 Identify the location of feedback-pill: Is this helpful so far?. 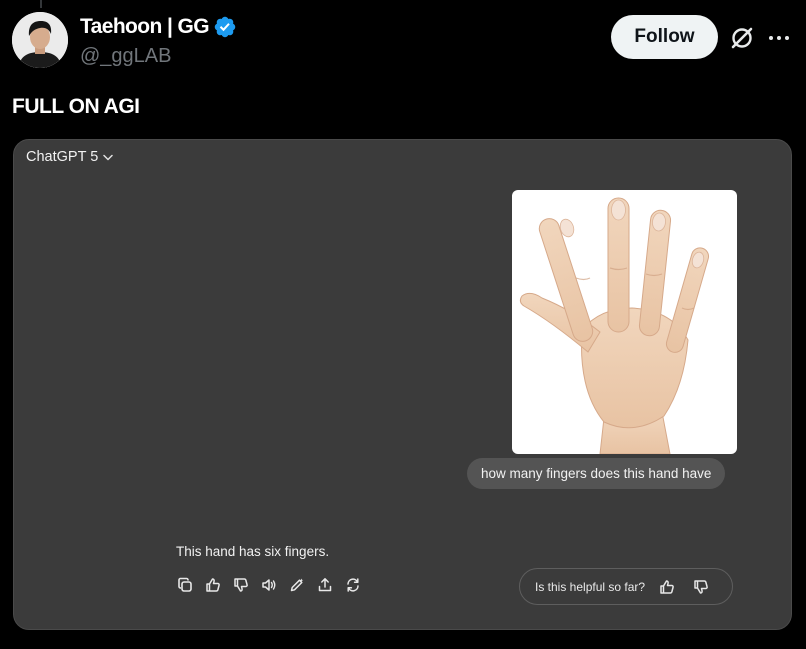
(626, 586).